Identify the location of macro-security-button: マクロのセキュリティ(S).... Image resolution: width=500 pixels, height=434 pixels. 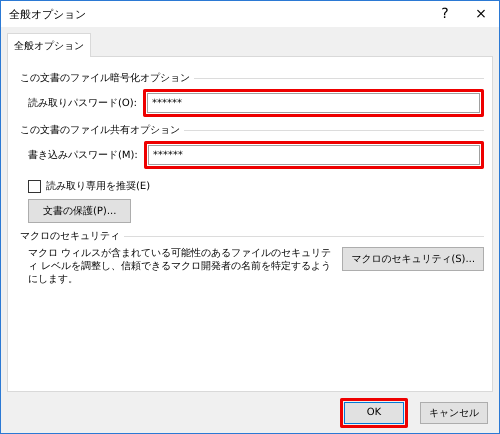
(413, 259).